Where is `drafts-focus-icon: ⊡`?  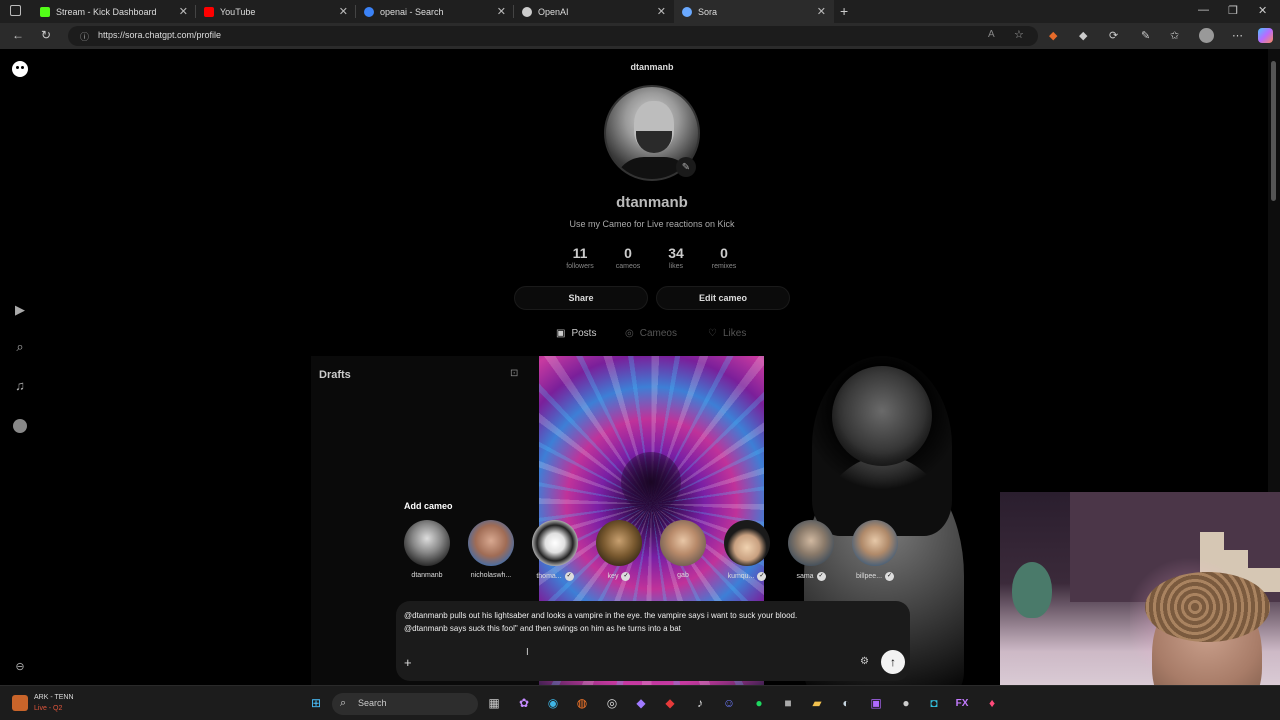
drafts-focus-icon: ⊡ is located at coordinates (514, 373).